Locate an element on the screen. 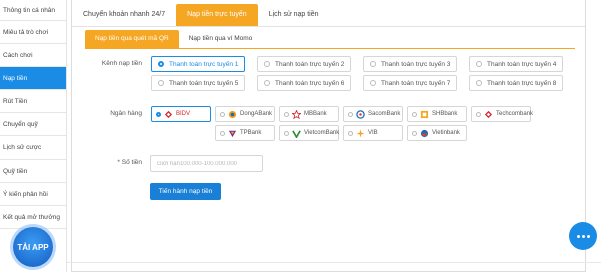 This screenshot has width=601, height=272. amount-label: * Số tiền is located at coordinates (129, 162).